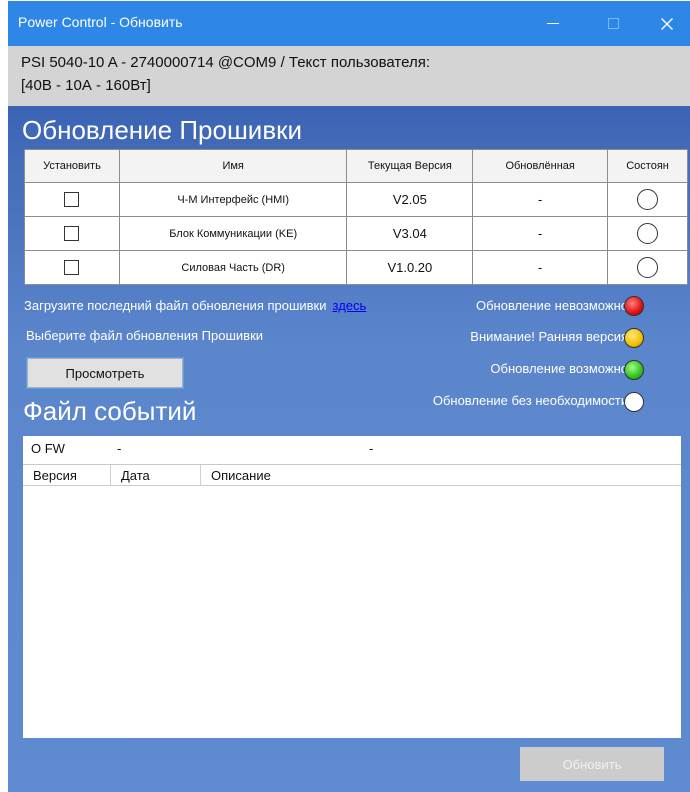  What do you see at coordinates (530, 400) in the screenshot?
I see `legend-label-not-needed: Обновление без необходимости` at bounding box center [530, 400].